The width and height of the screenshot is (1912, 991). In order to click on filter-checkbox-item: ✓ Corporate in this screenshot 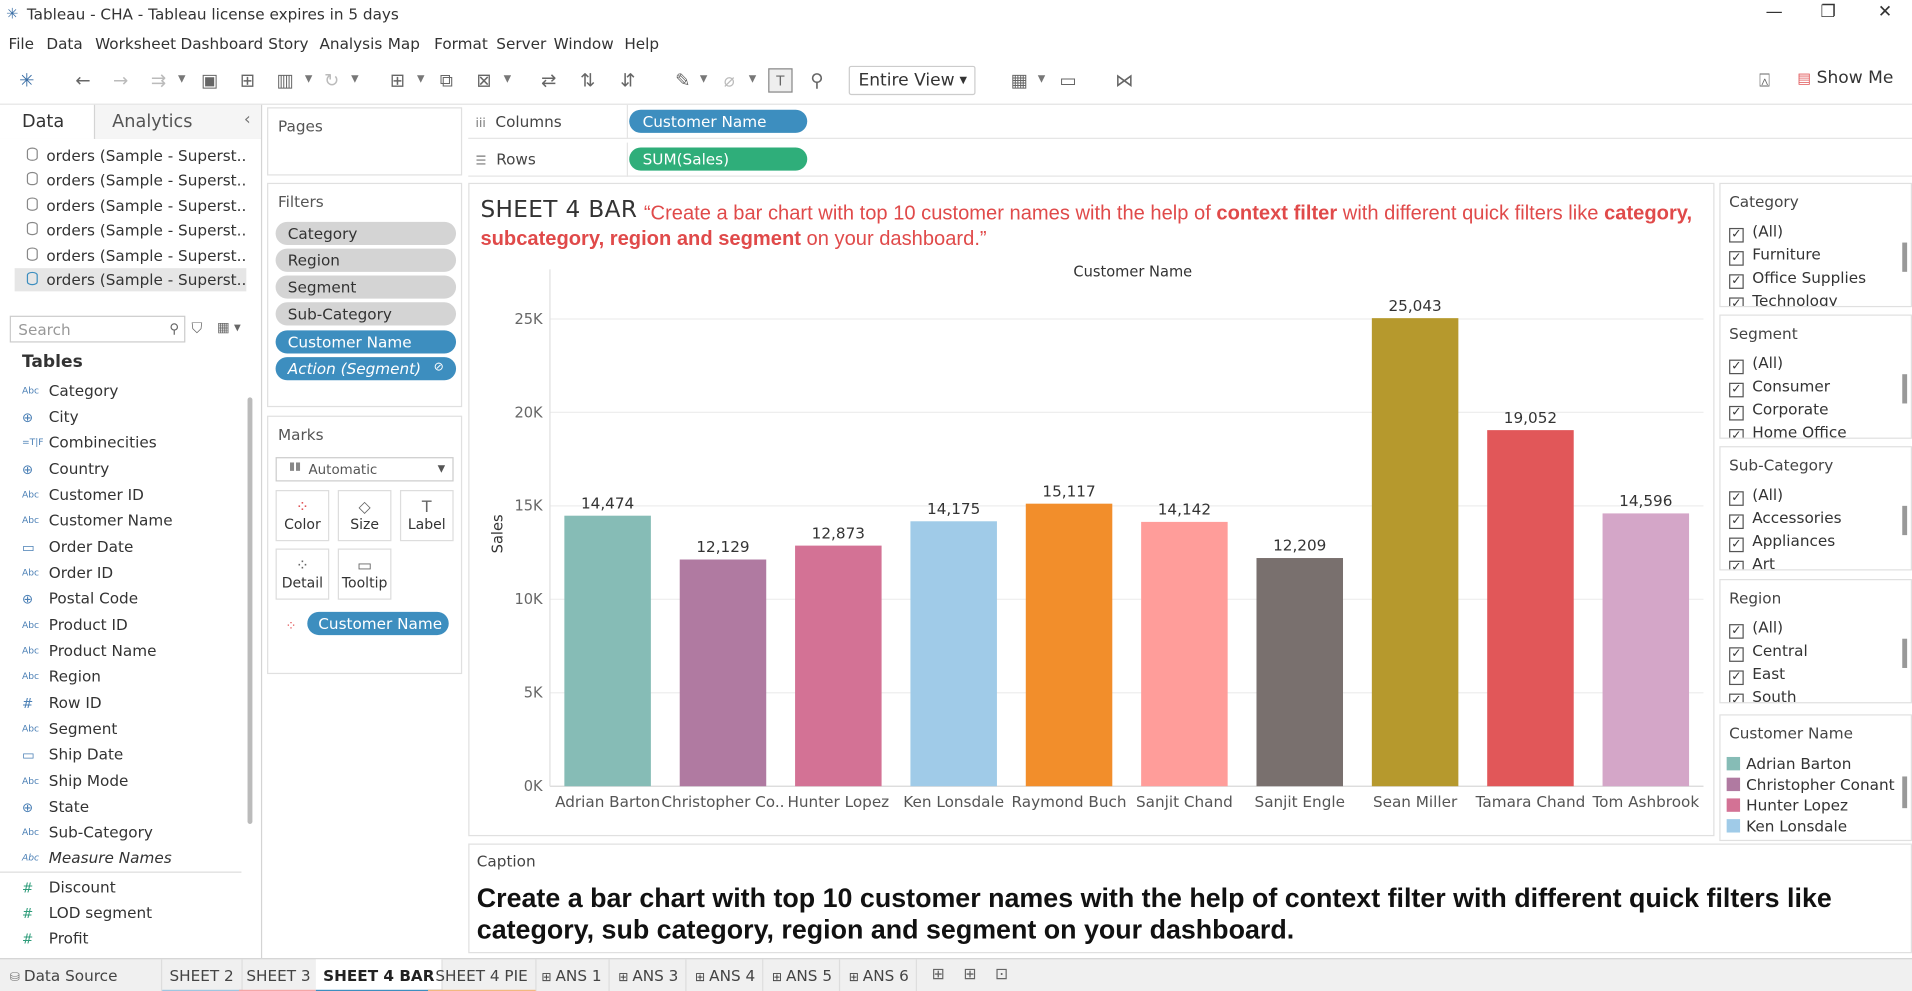, I will do `click(1778, 410)`.